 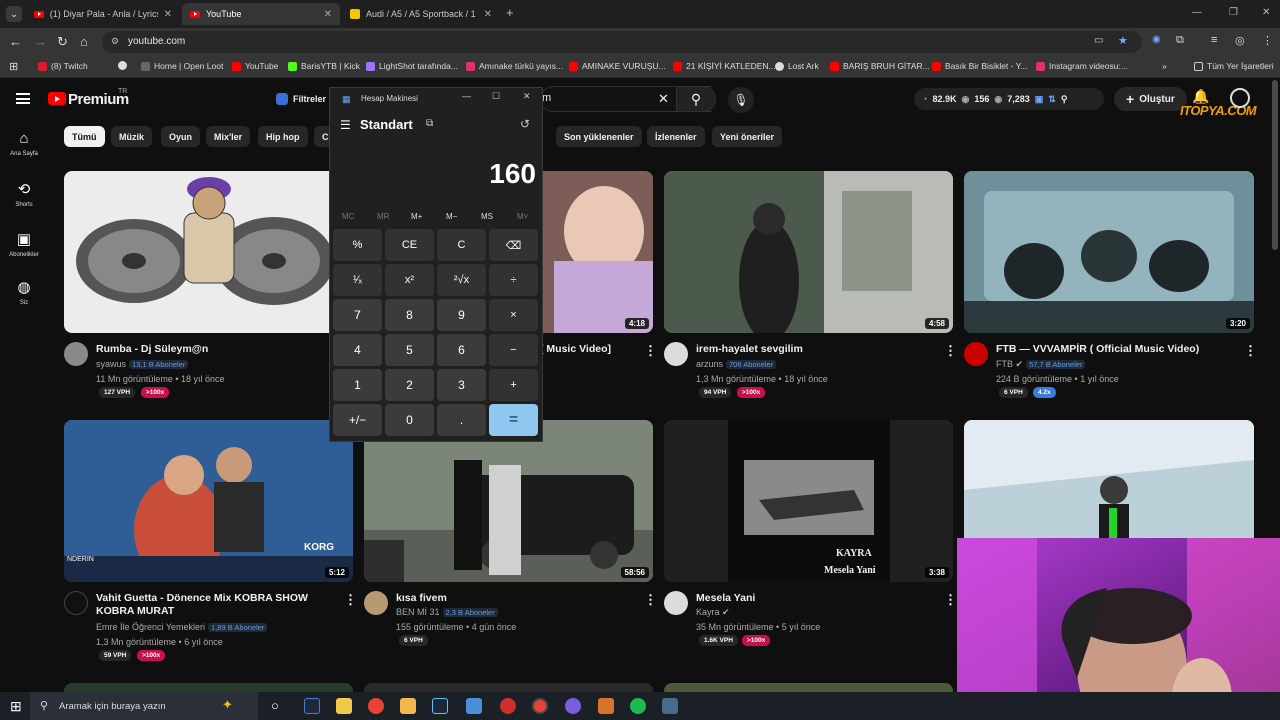 What do you see at coordinates (40, 41) in the screenshot?
I see `forward-icon: →` at bounding box center [40, 41].